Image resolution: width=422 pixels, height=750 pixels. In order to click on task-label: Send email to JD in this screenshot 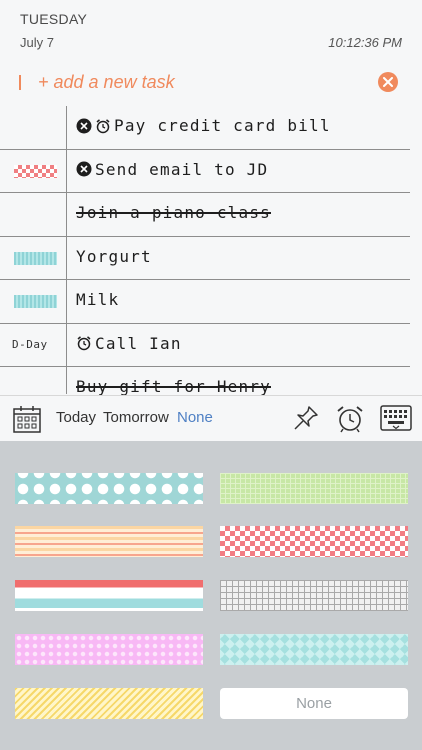, I will do `click(182, 169)`.